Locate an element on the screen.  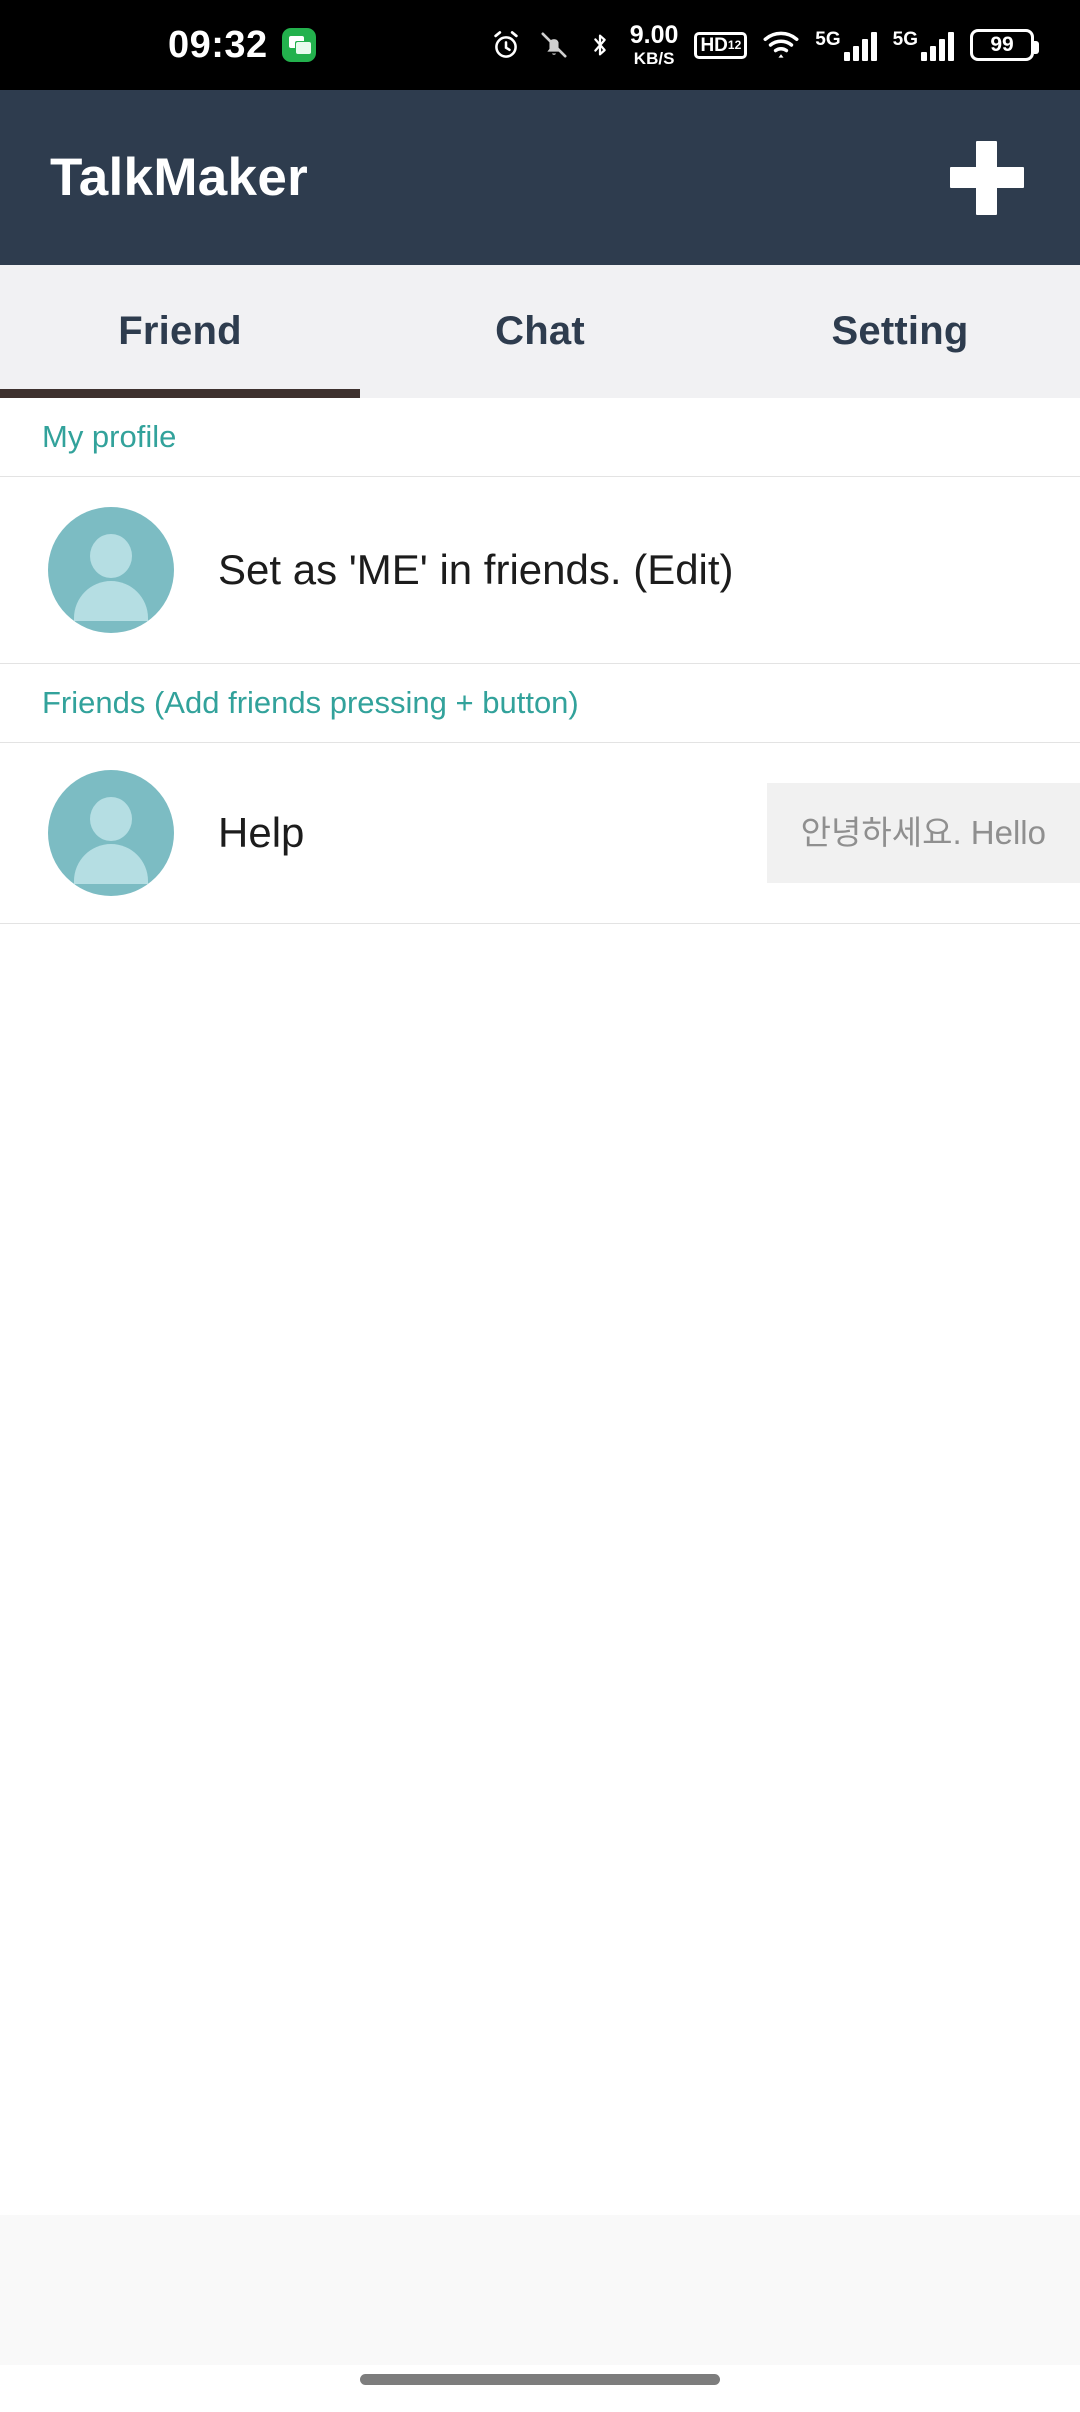
hd-sub: 2 is located at coordinates (738, 45).